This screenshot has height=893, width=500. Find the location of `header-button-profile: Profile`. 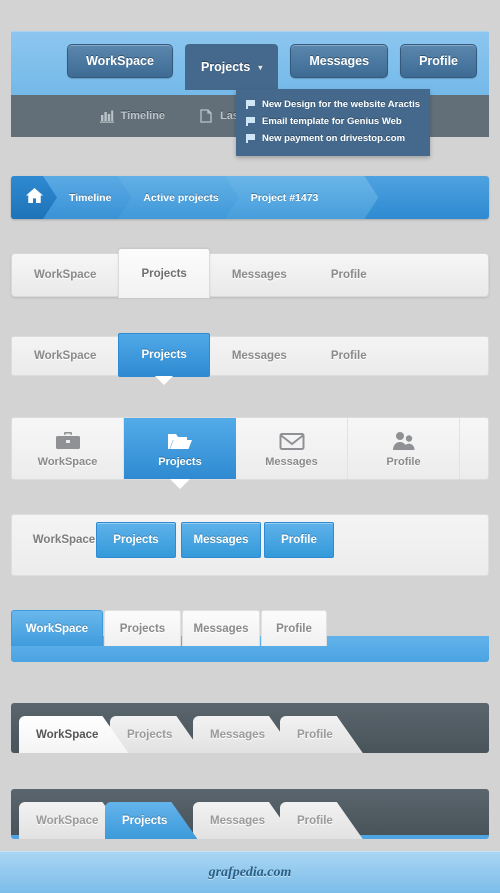

header-button-profile: Profile is located at coordinates (438, 61).